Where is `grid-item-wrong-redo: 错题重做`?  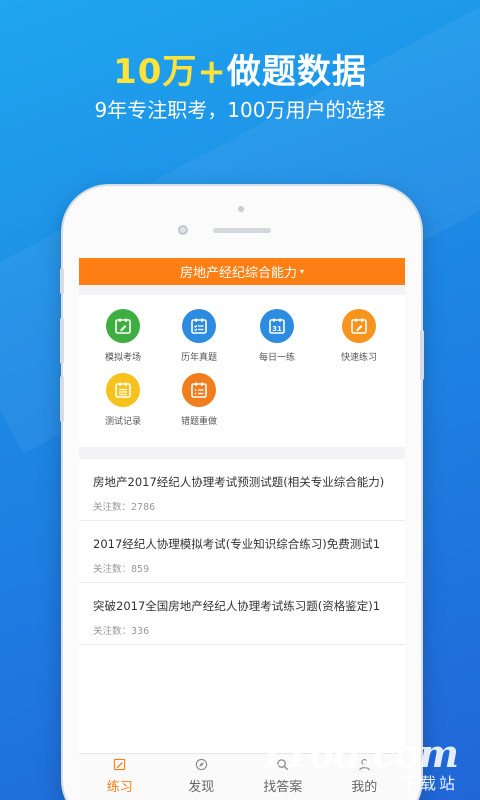
grid-item-wrong-redo: 错题重做 is located at coordinates (199, 400).